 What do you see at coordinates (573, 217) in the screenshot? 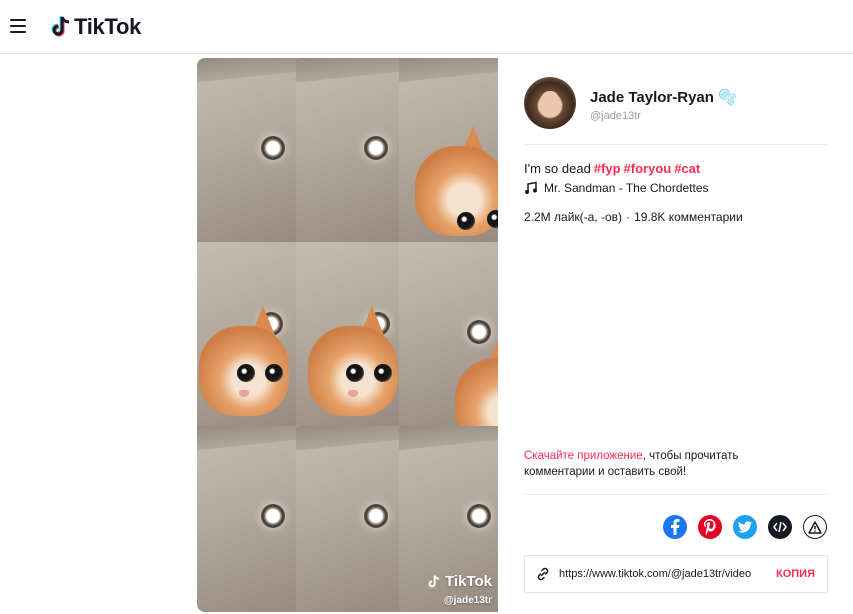
I see `likes-count: 2.2M лайк(-а, -ов)` at bounding box center [573, 217].